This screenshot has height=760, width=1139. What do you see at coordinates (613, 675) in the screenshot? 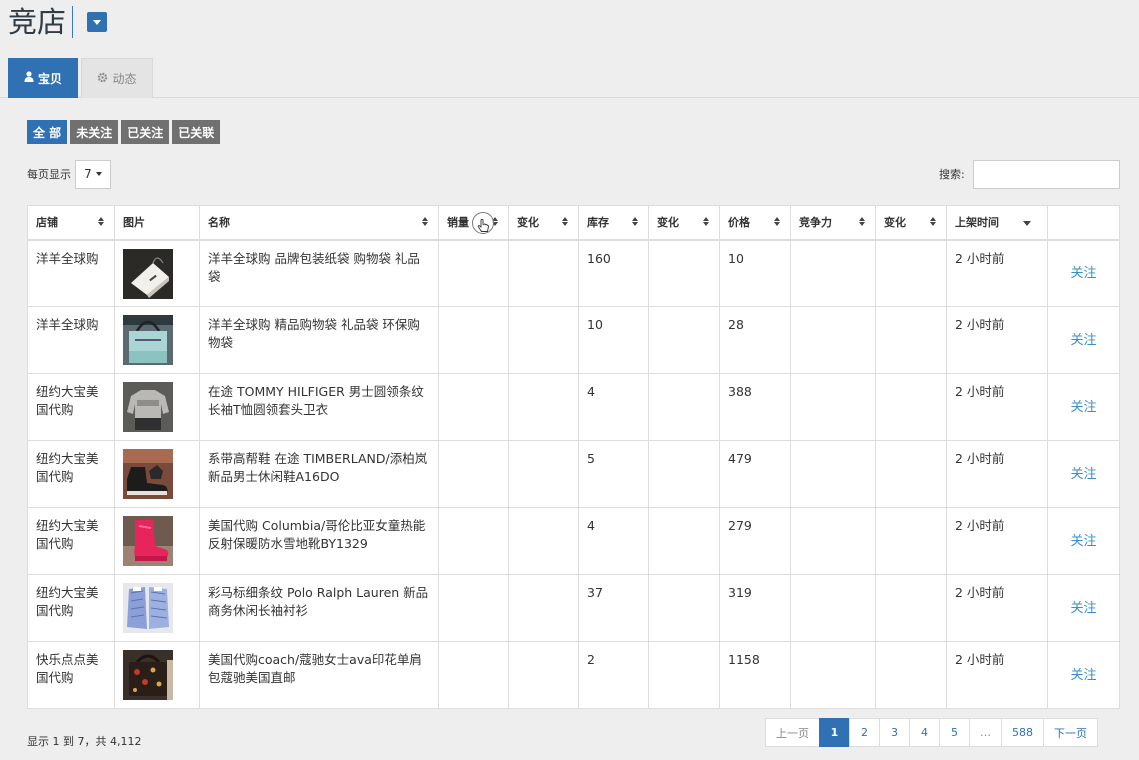
I see `stock-cell: 2` at bounding box center [613, 675].